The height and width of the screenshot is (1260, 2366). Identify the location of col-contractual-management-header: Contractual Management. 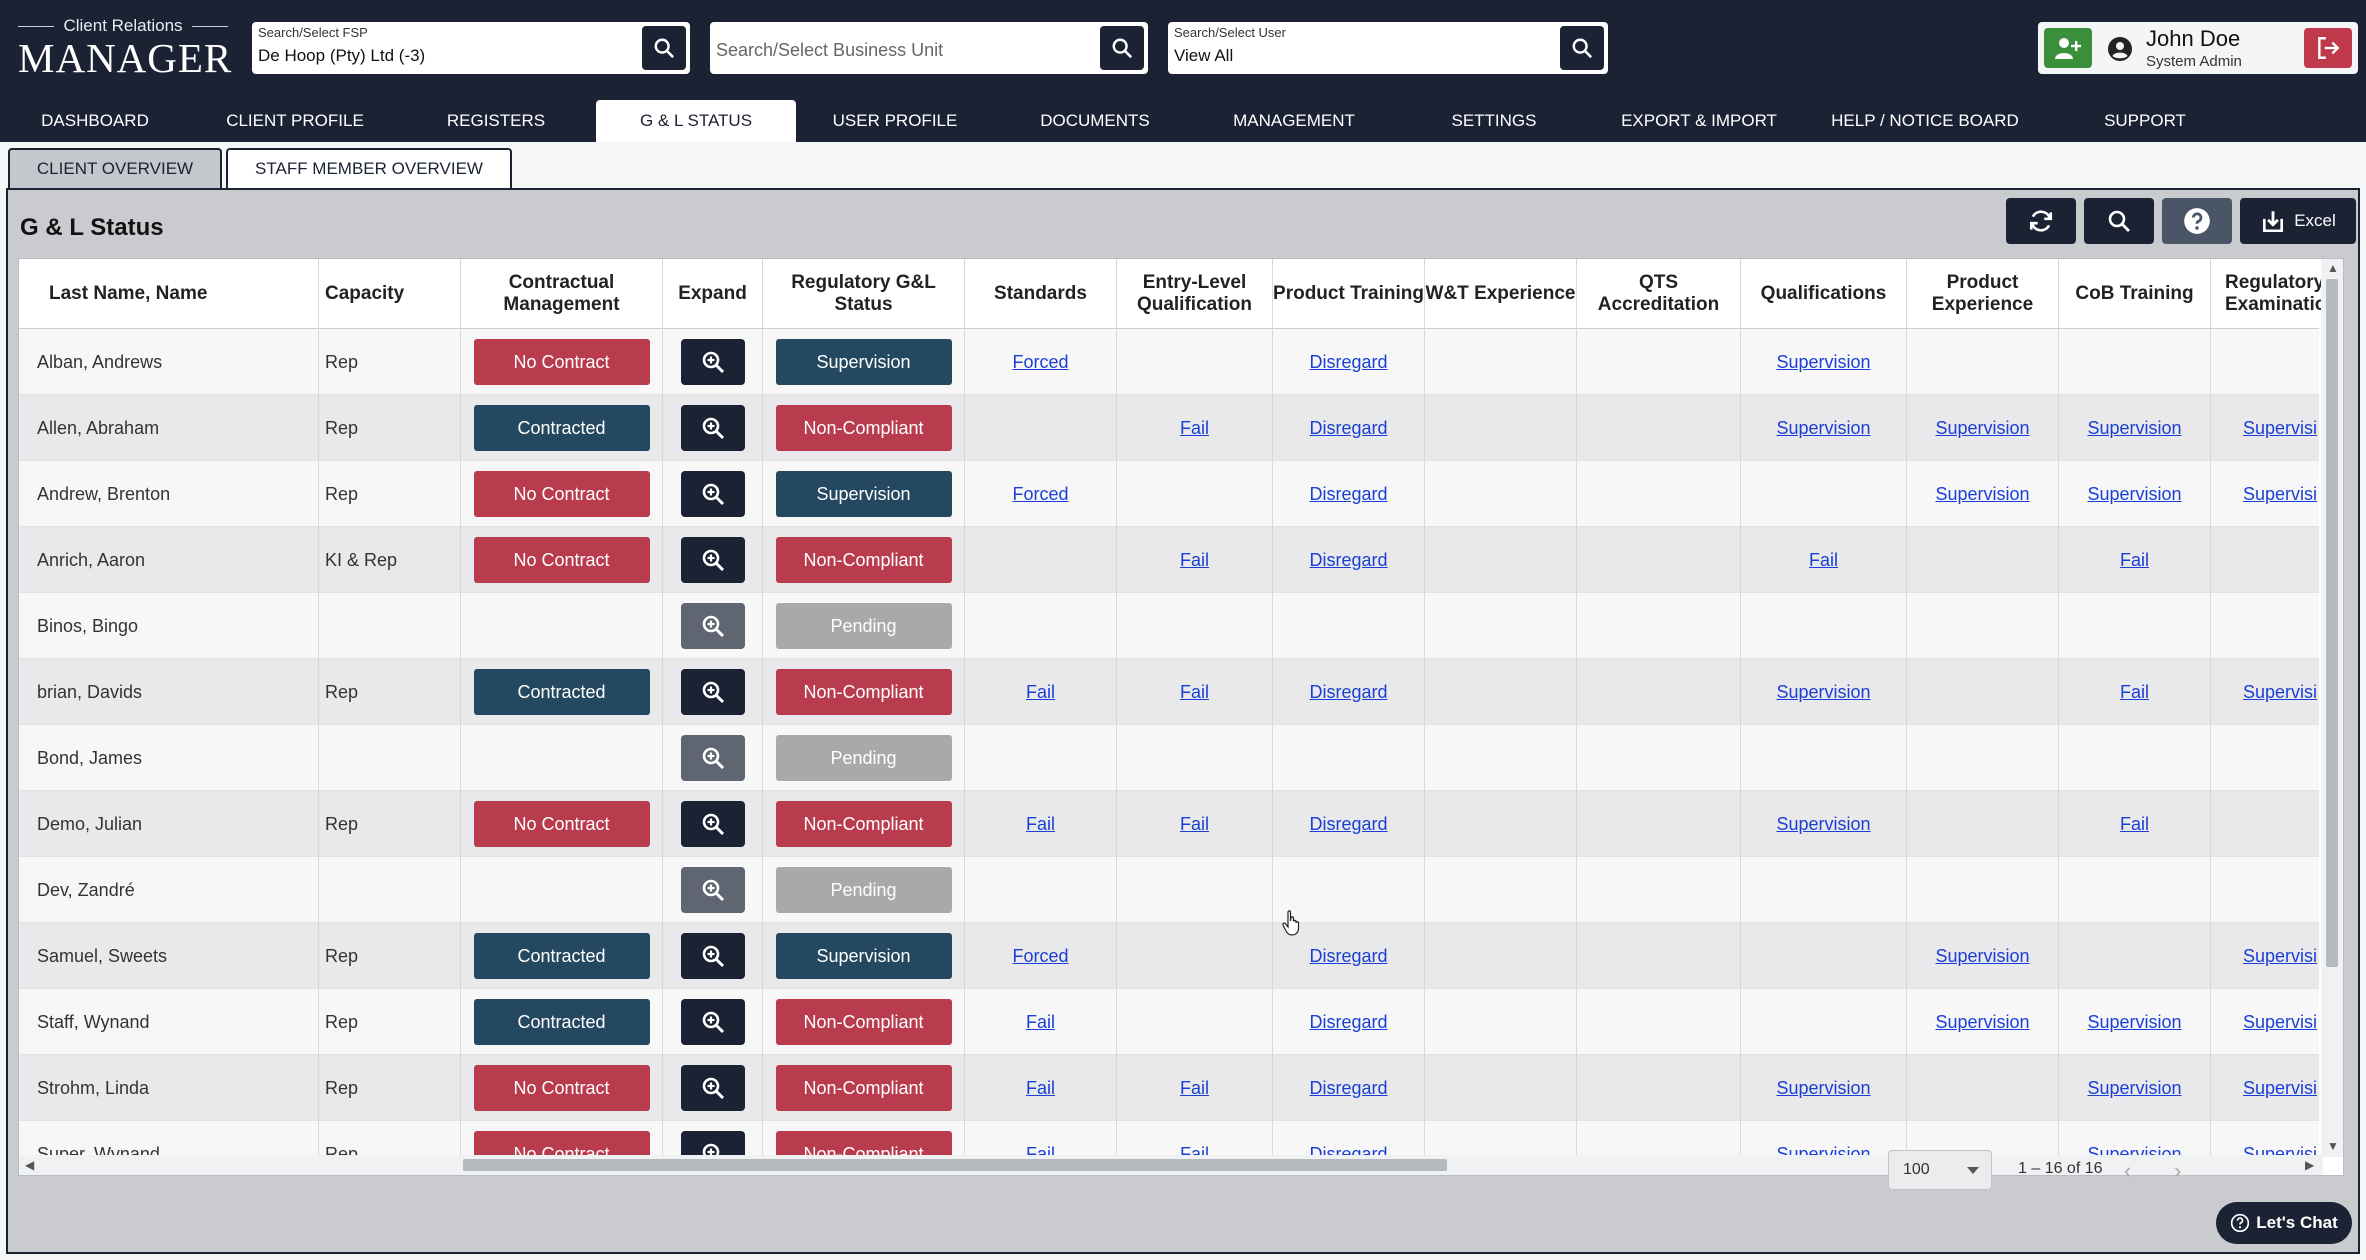
(562, 294).